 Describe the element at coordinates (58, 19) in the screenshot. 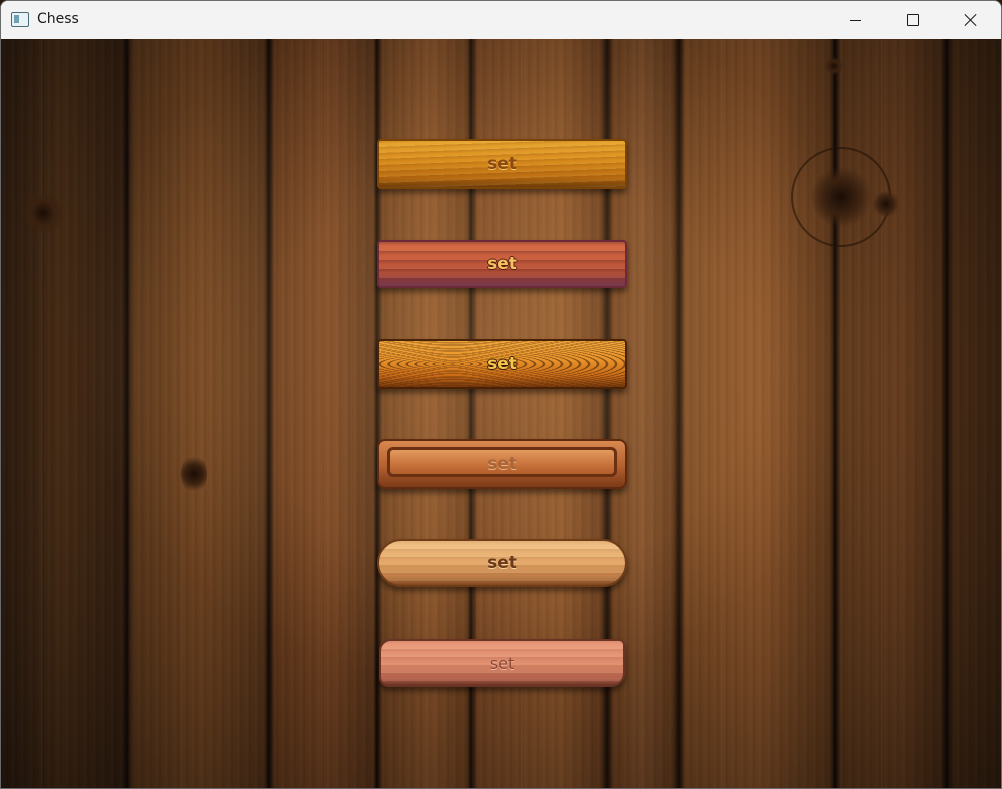

I see `window-title: Chess` at that location.